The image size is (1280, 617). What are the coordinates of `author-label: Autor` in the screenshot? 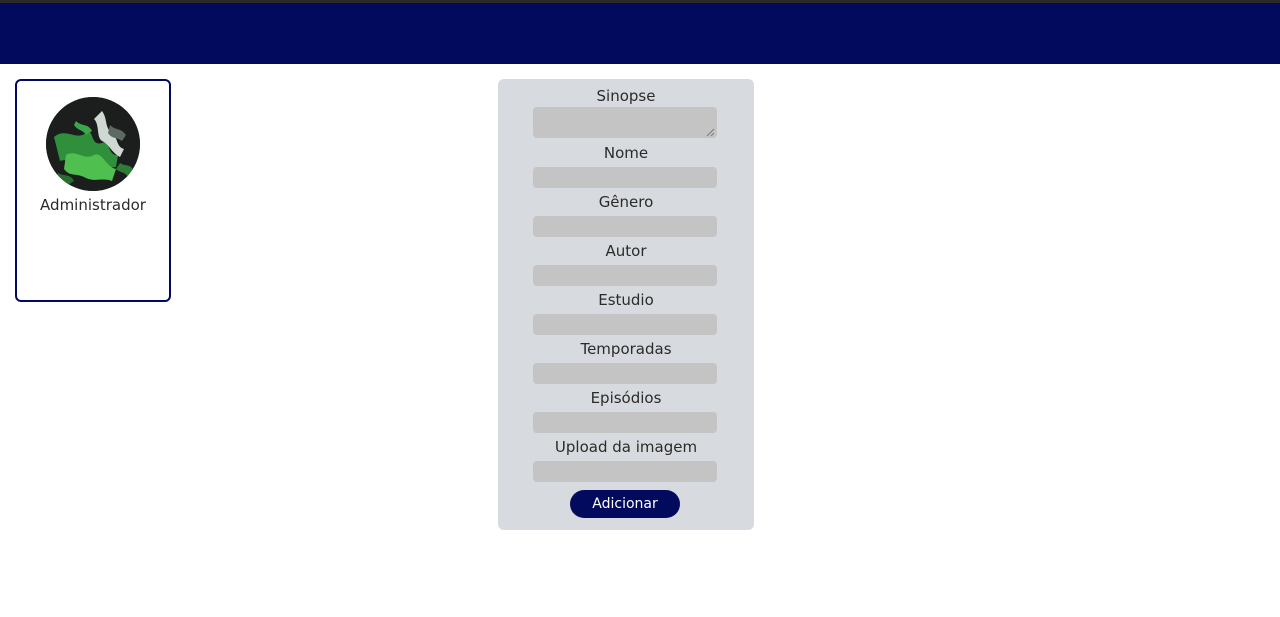 It's located at (626, 251).